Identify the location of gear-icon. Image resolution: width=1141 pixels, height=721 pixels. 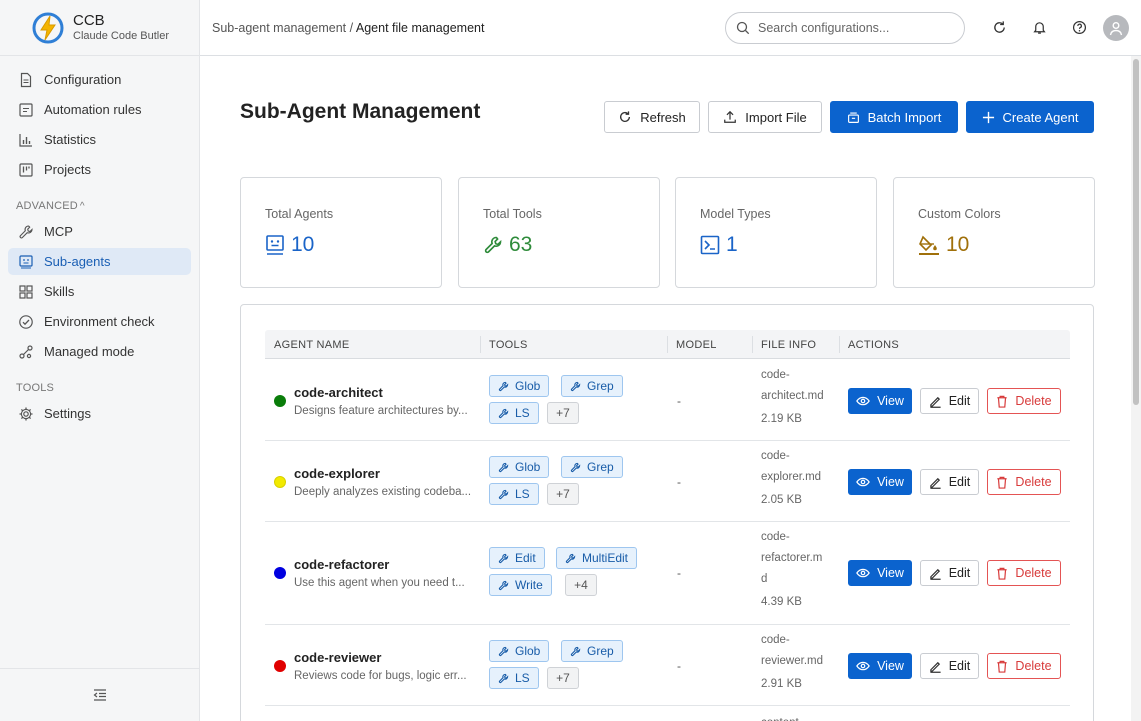
(26, 413).